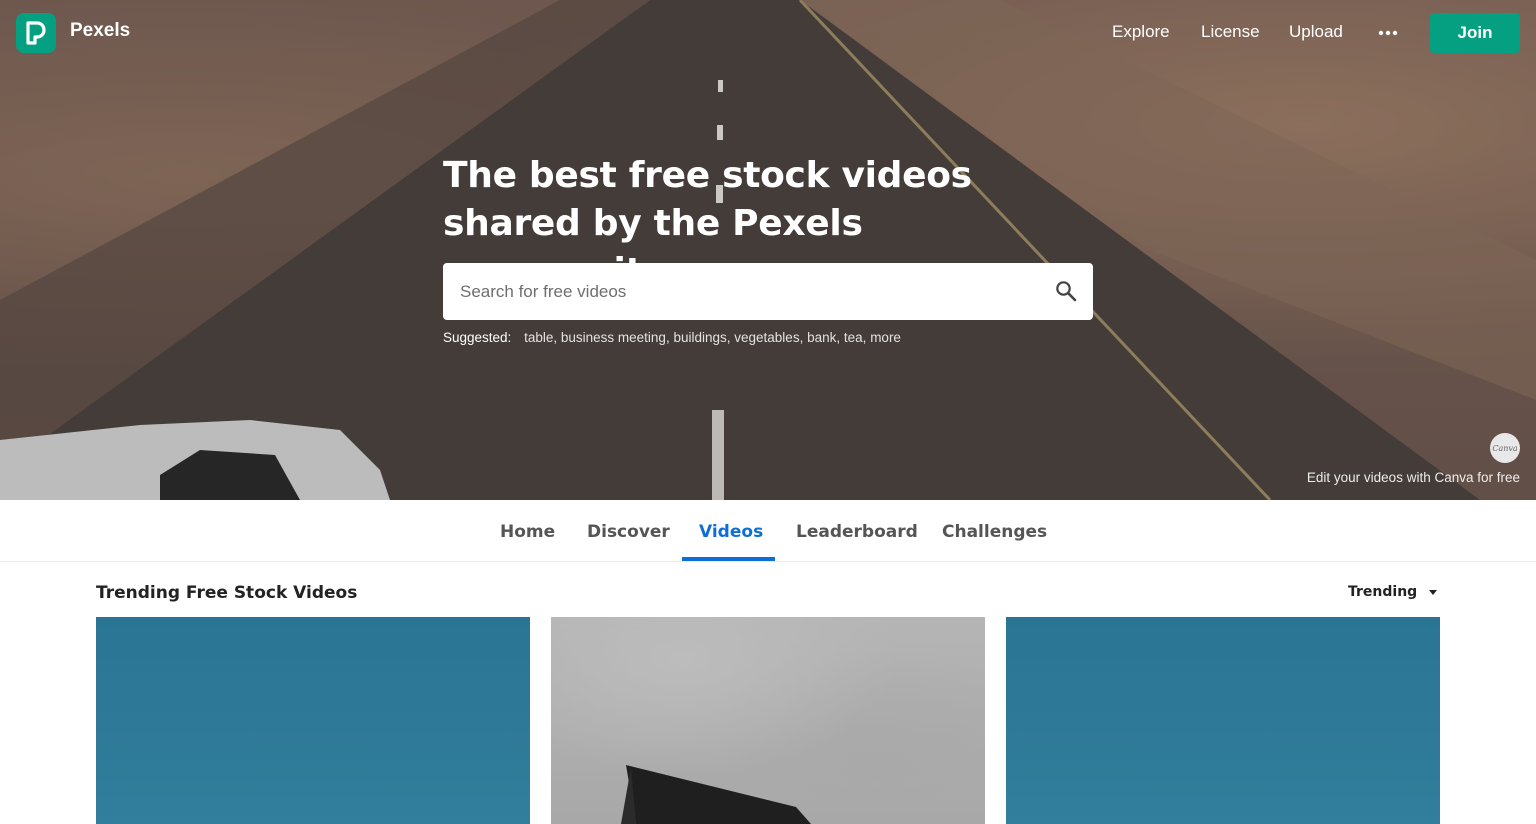 This screenshot has width=1536, height=824. Describe the element at coordinates (743, 291) in the screenshot. I see `search-input` at that location.